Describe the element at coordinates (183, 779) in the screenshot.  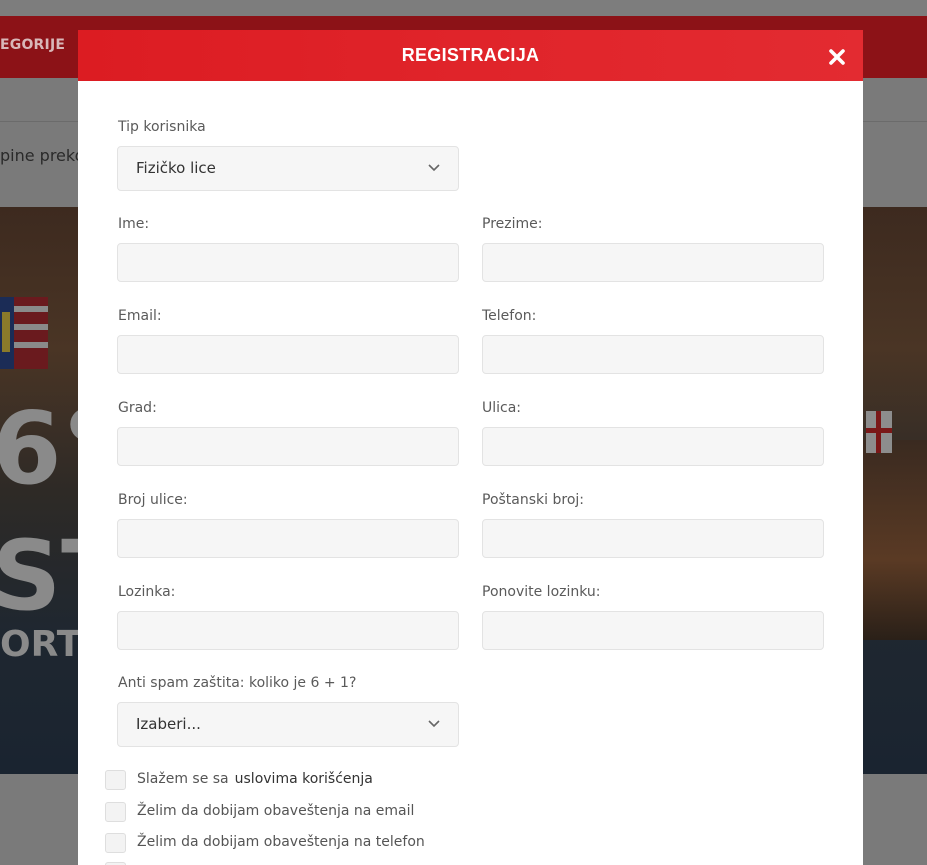
I see `terms-prefix: Slažem se sa` at that location.